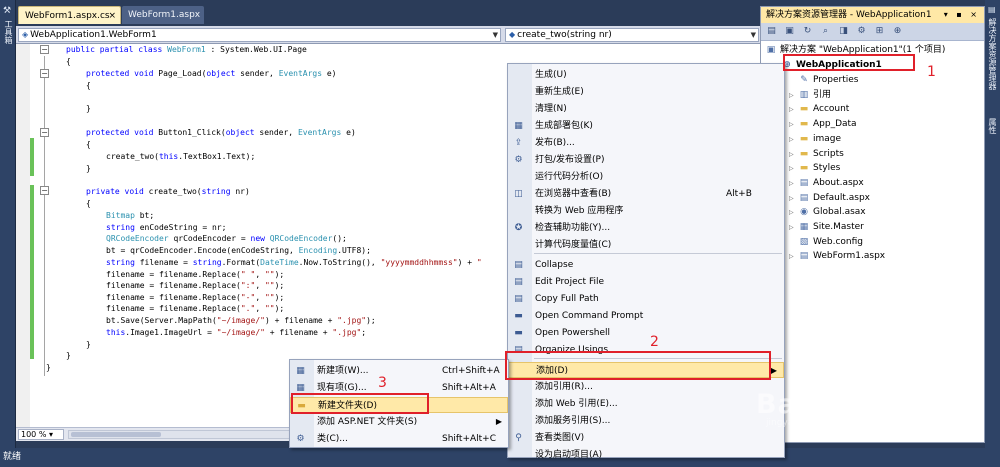 The width and height of the screenshot is (1000, 467). Describe the element at coordinates (789, 31) in the screenshot. I see `show-all-files-icon: ▣` at that location.